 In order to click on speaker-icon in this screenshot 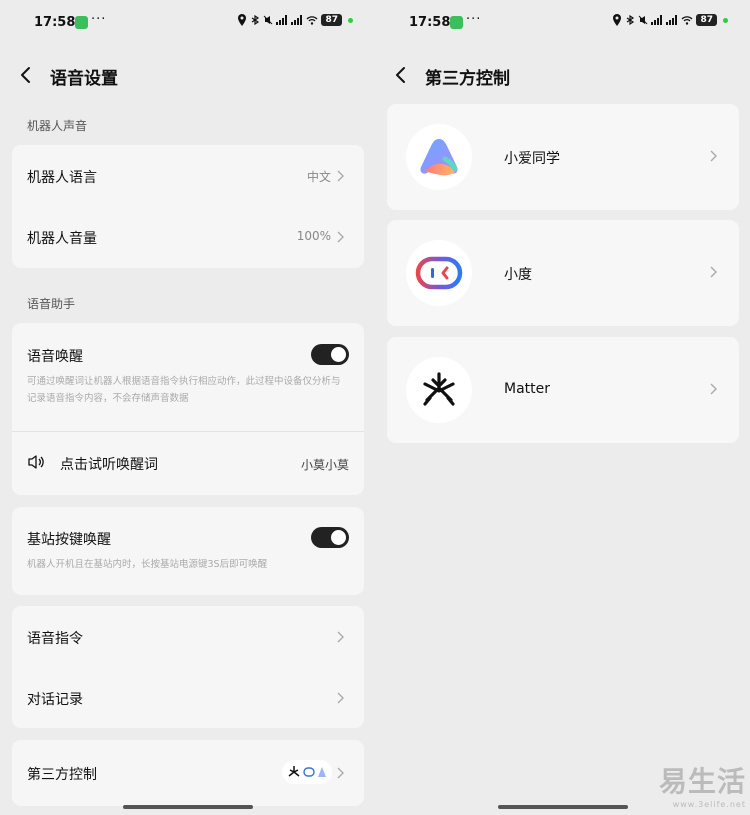, I will do `click(36, 462)`.